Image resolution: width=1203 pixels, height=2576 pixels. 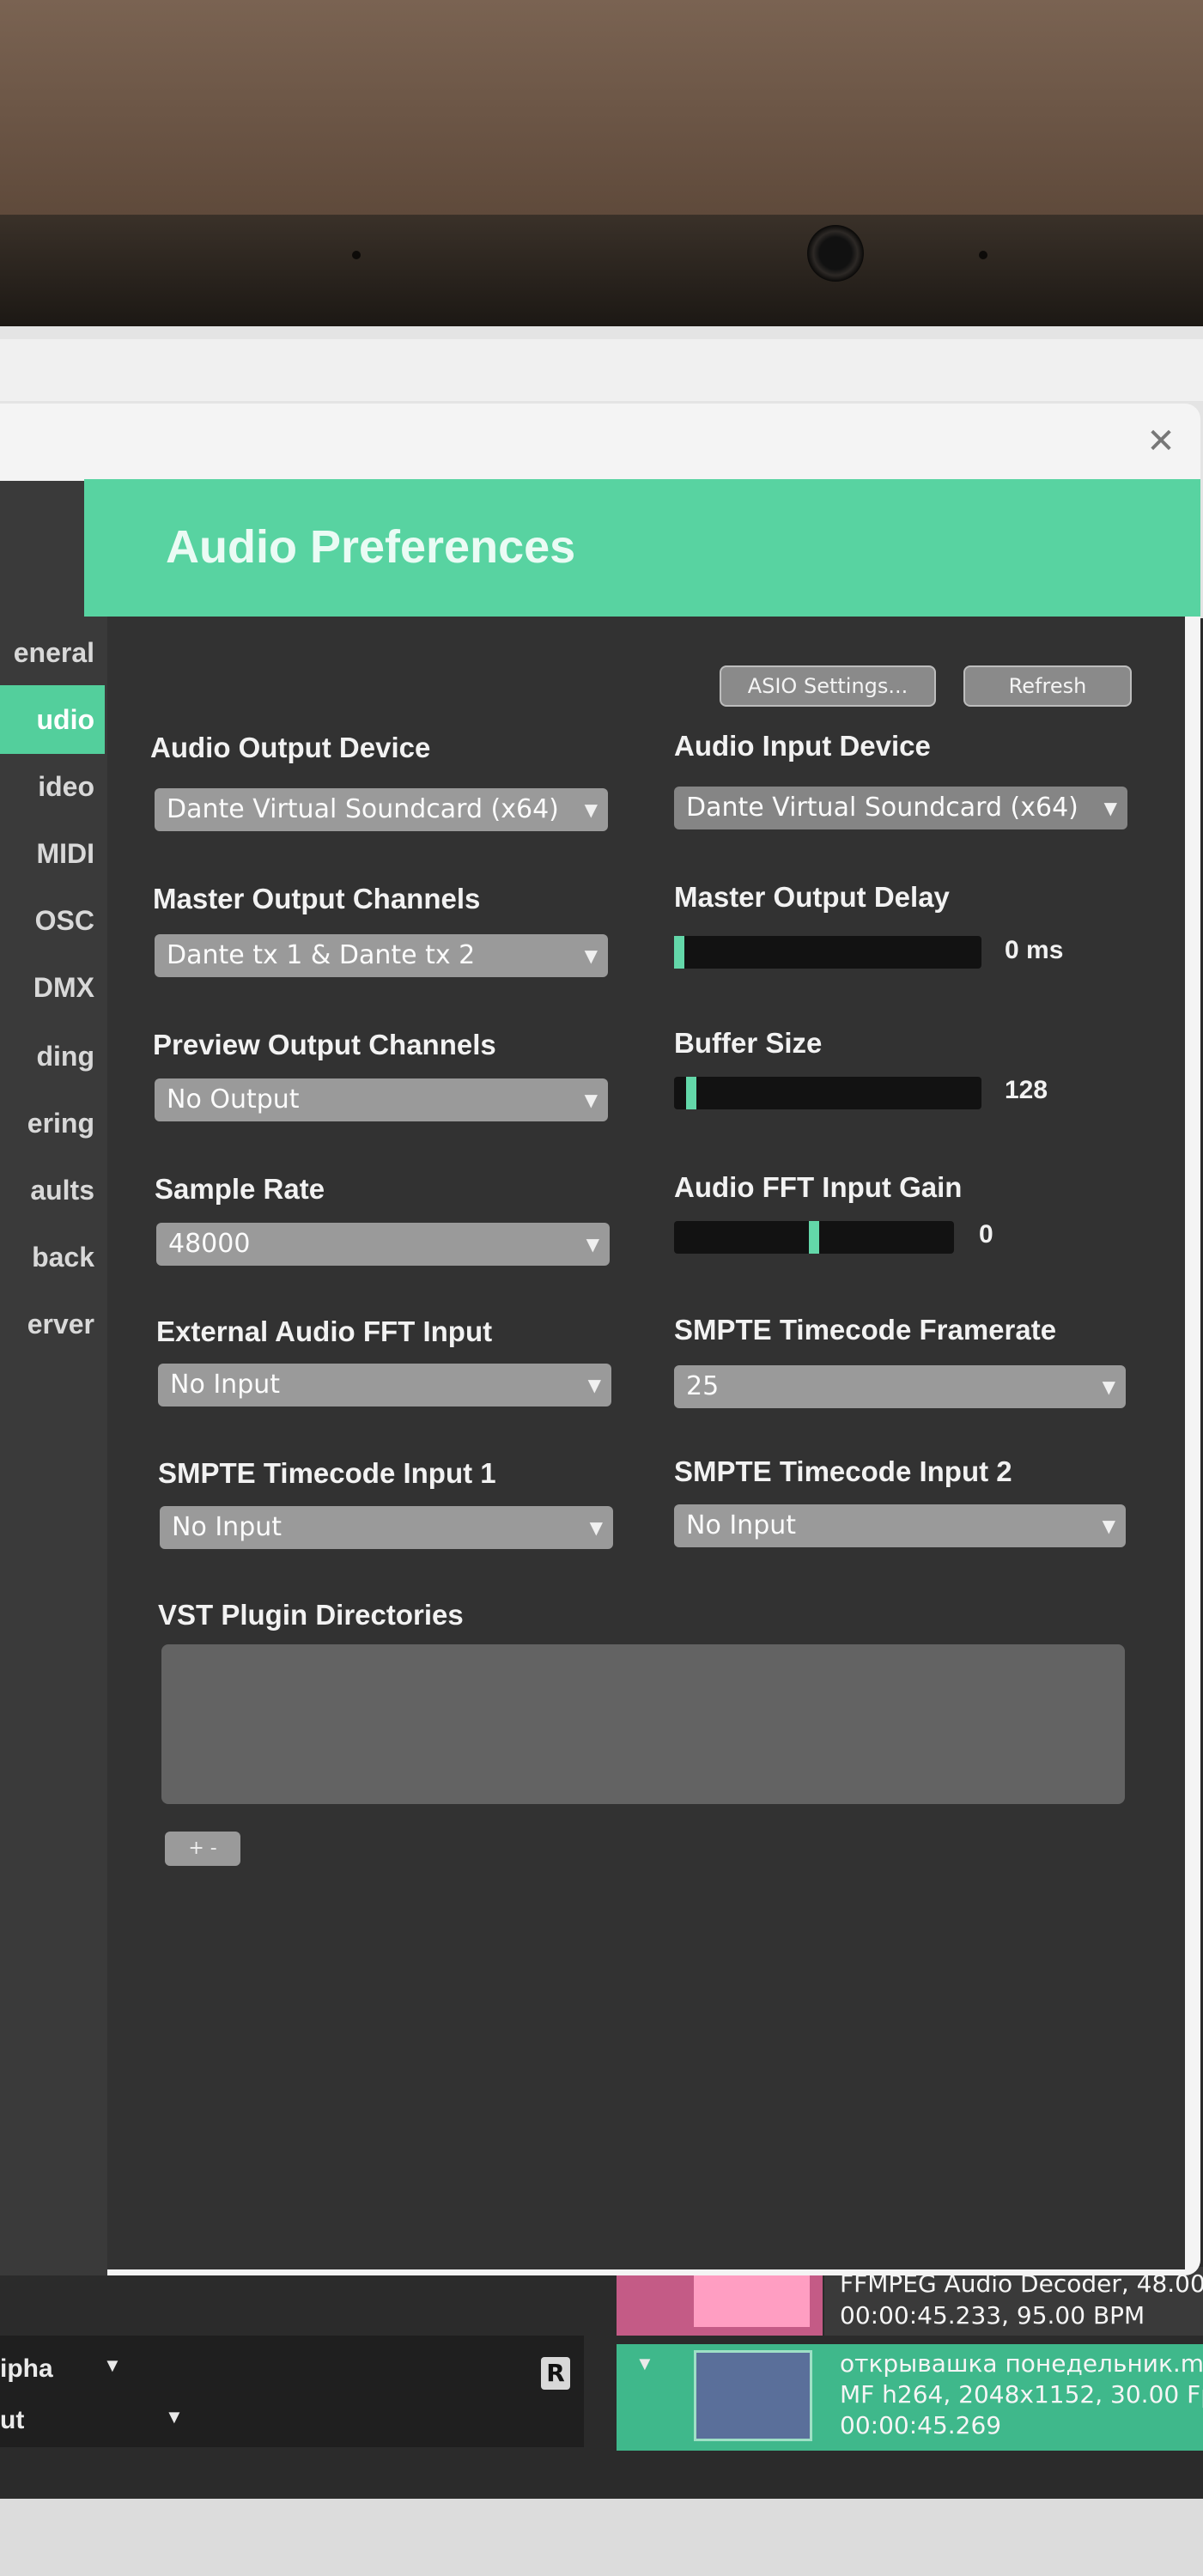 I want to click on sidebar-item-playback: back, so click(x=52, y=1257).